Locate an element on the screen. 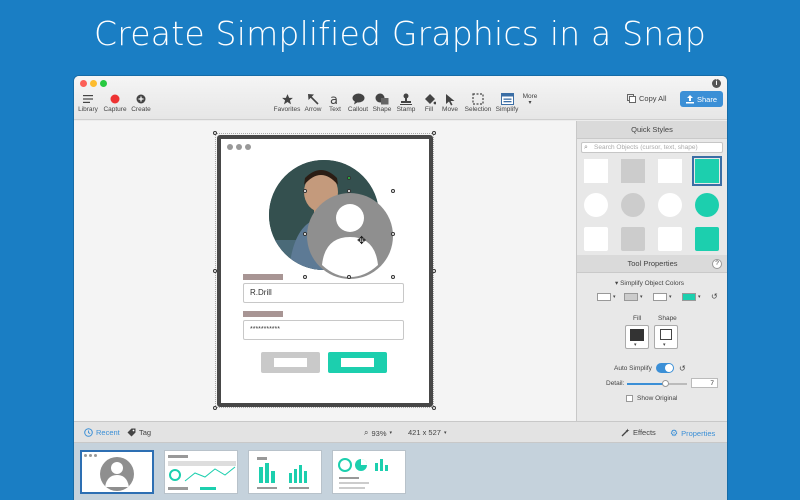 The image size is (800, 500). shape-picker: ▾ is located at coordinates (666, 337).